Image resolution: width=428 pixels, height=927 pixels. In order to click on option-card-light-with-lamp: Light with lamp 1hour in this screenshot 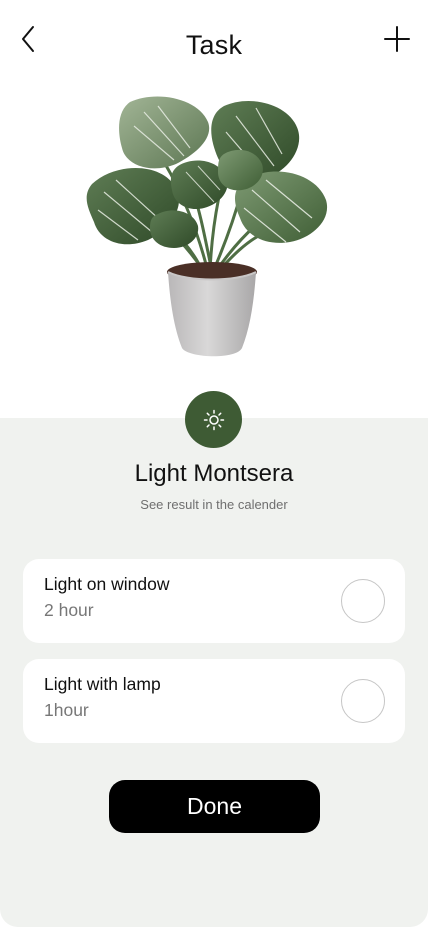, I will do `click(214, 701)`.